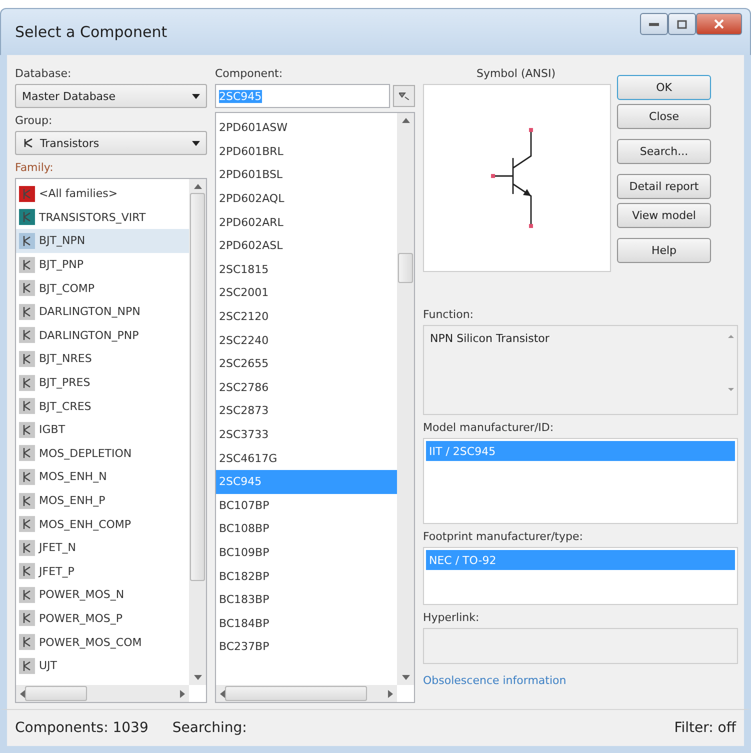 The height and width of the screenshot is (753, 751). I want to click on filter-status: Filter: off, so click(705, 728).